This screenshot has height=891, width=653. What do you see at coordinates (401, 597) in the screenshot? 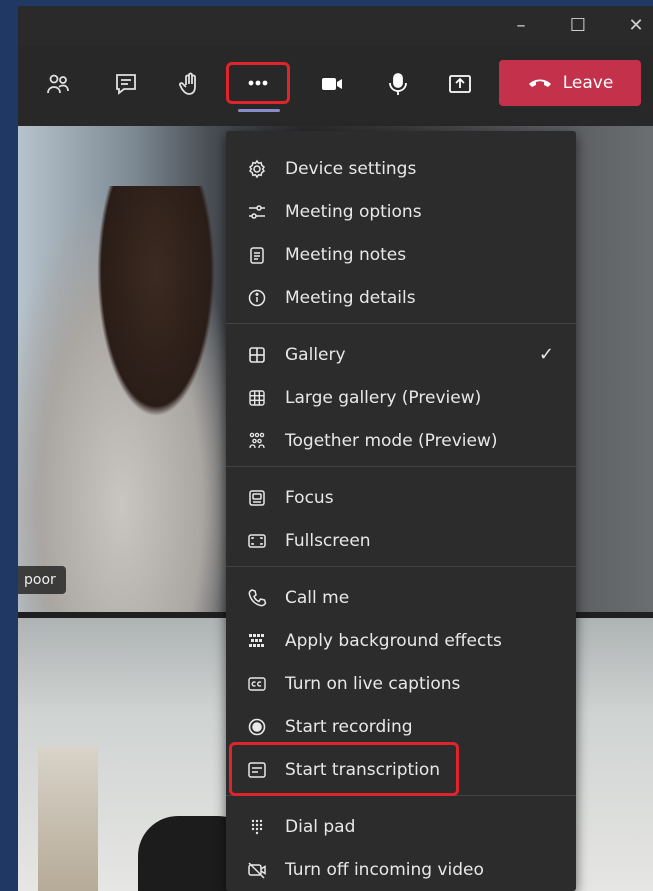
I see `menu-item-call-me: Call me` at bounding box center [401, 597].